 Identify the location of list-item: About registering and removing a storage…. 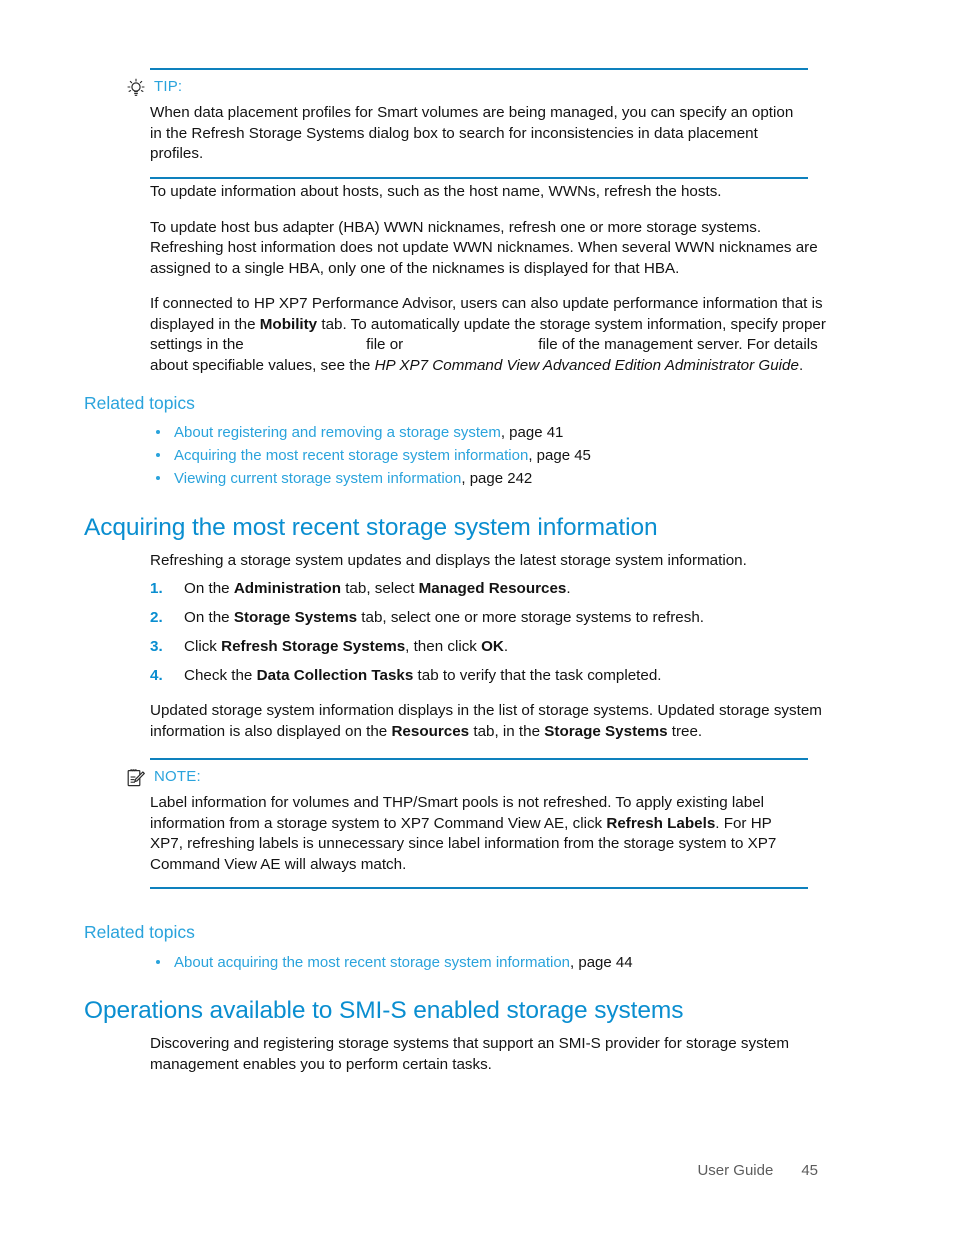
(370, 432).